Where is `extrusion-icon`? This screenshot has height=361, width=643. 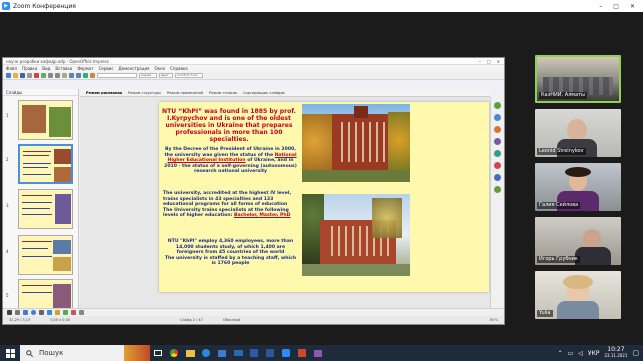
extrusion-icon is located at coordinates (81, 312).